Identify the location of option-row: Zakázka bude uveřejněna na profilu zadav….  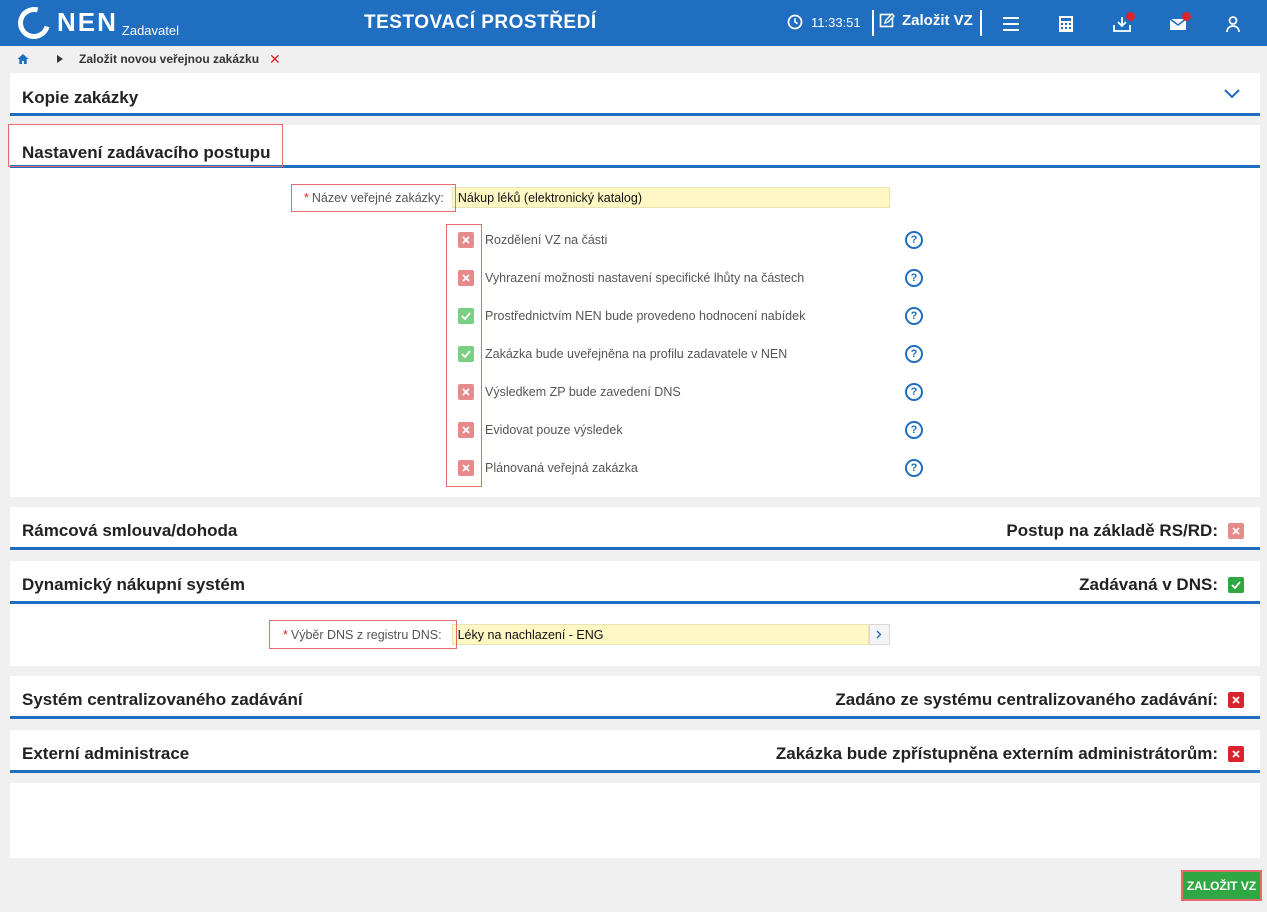
(622, 354).